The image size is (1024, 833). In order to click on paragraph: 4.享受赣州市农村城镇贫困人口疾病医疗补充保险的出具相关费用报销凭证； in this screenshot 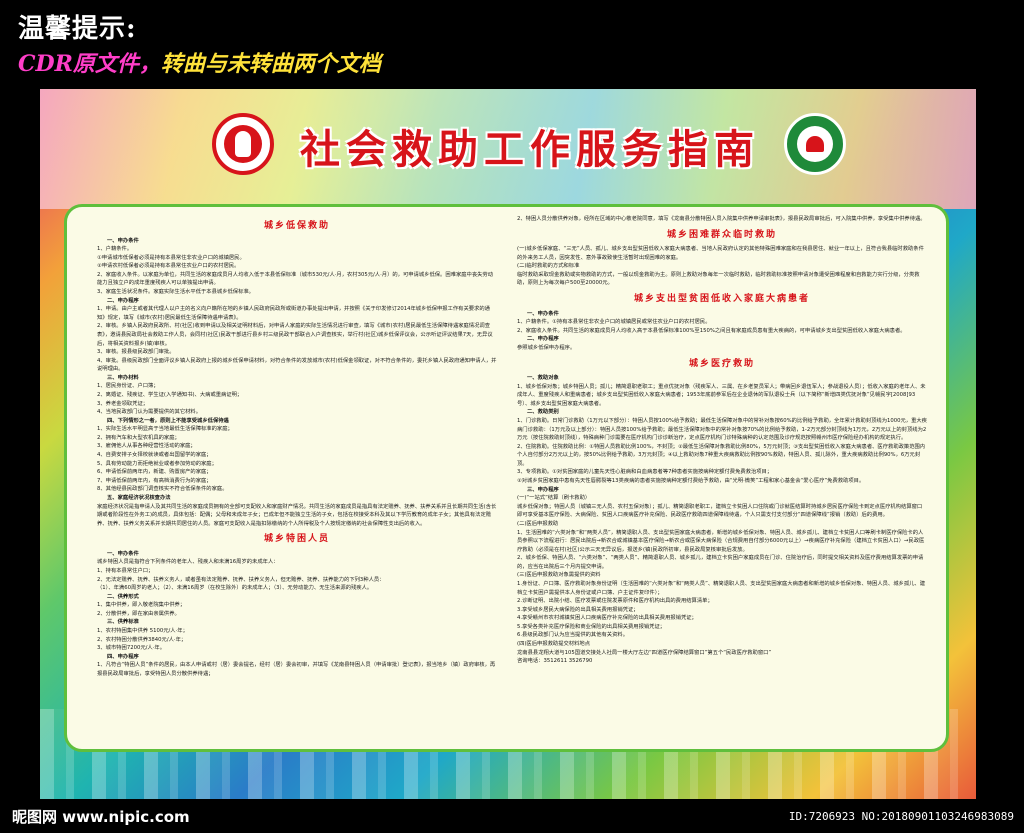, I will do `click(607, 618)`.